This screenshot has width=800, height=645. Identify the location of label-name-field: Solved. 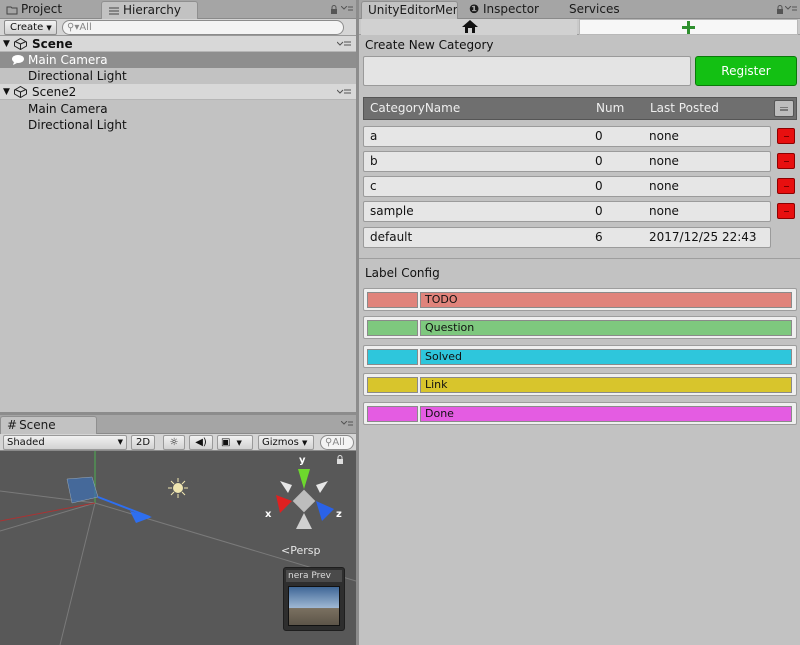
(606, 357).